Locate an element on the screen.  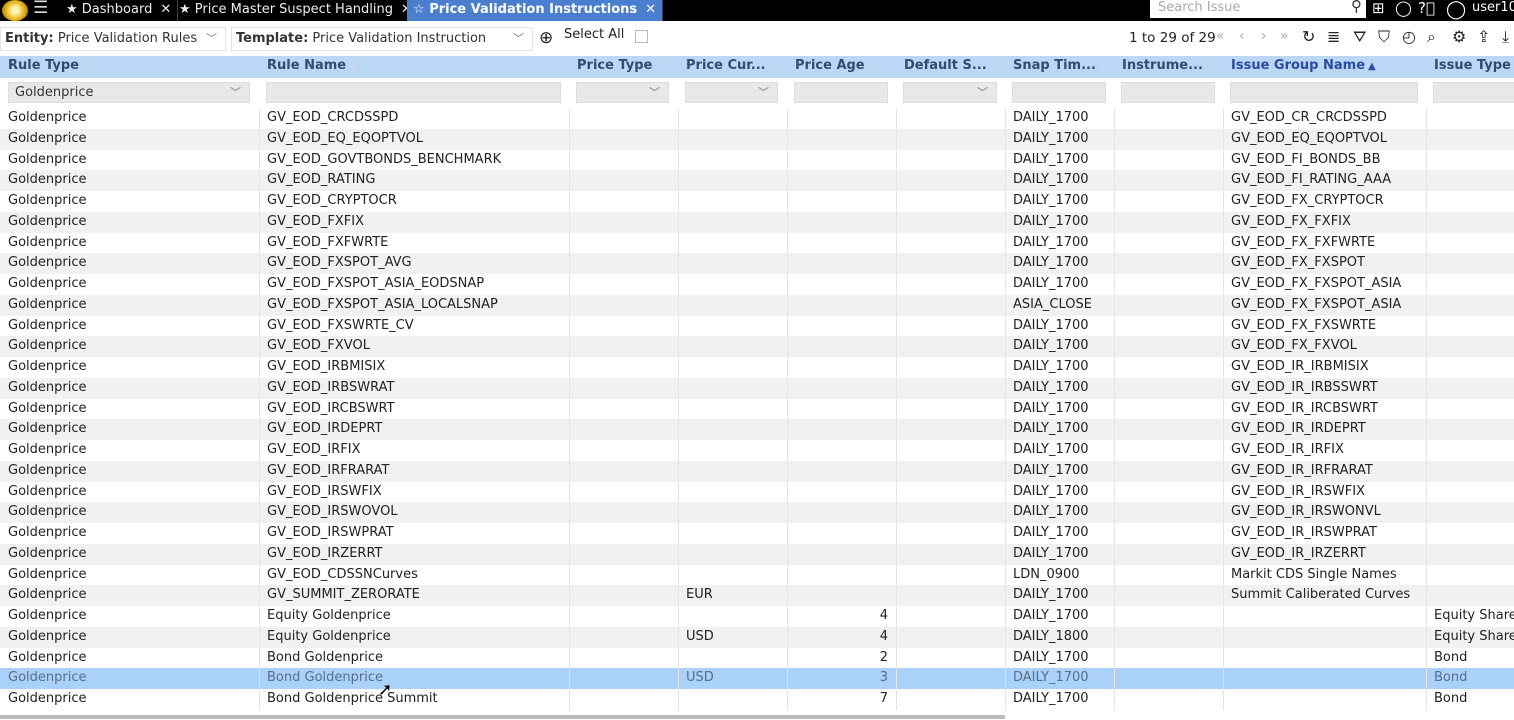
download-icon: ⤓ is located at coordinates (1505, 37).